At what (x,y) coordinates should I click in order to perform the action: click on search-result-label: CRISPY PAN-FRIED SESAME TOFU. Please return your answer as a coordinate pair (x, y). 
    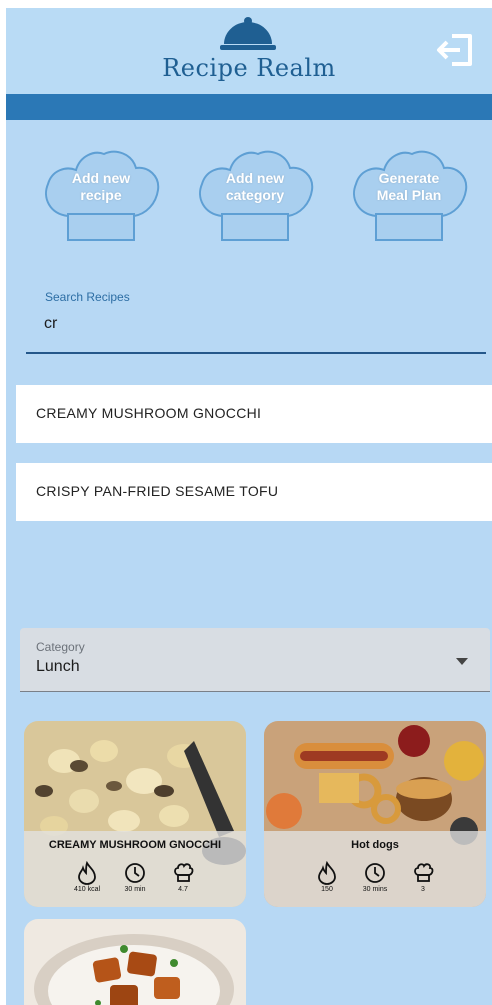
    Looking at the image, I should click on (157, 491).